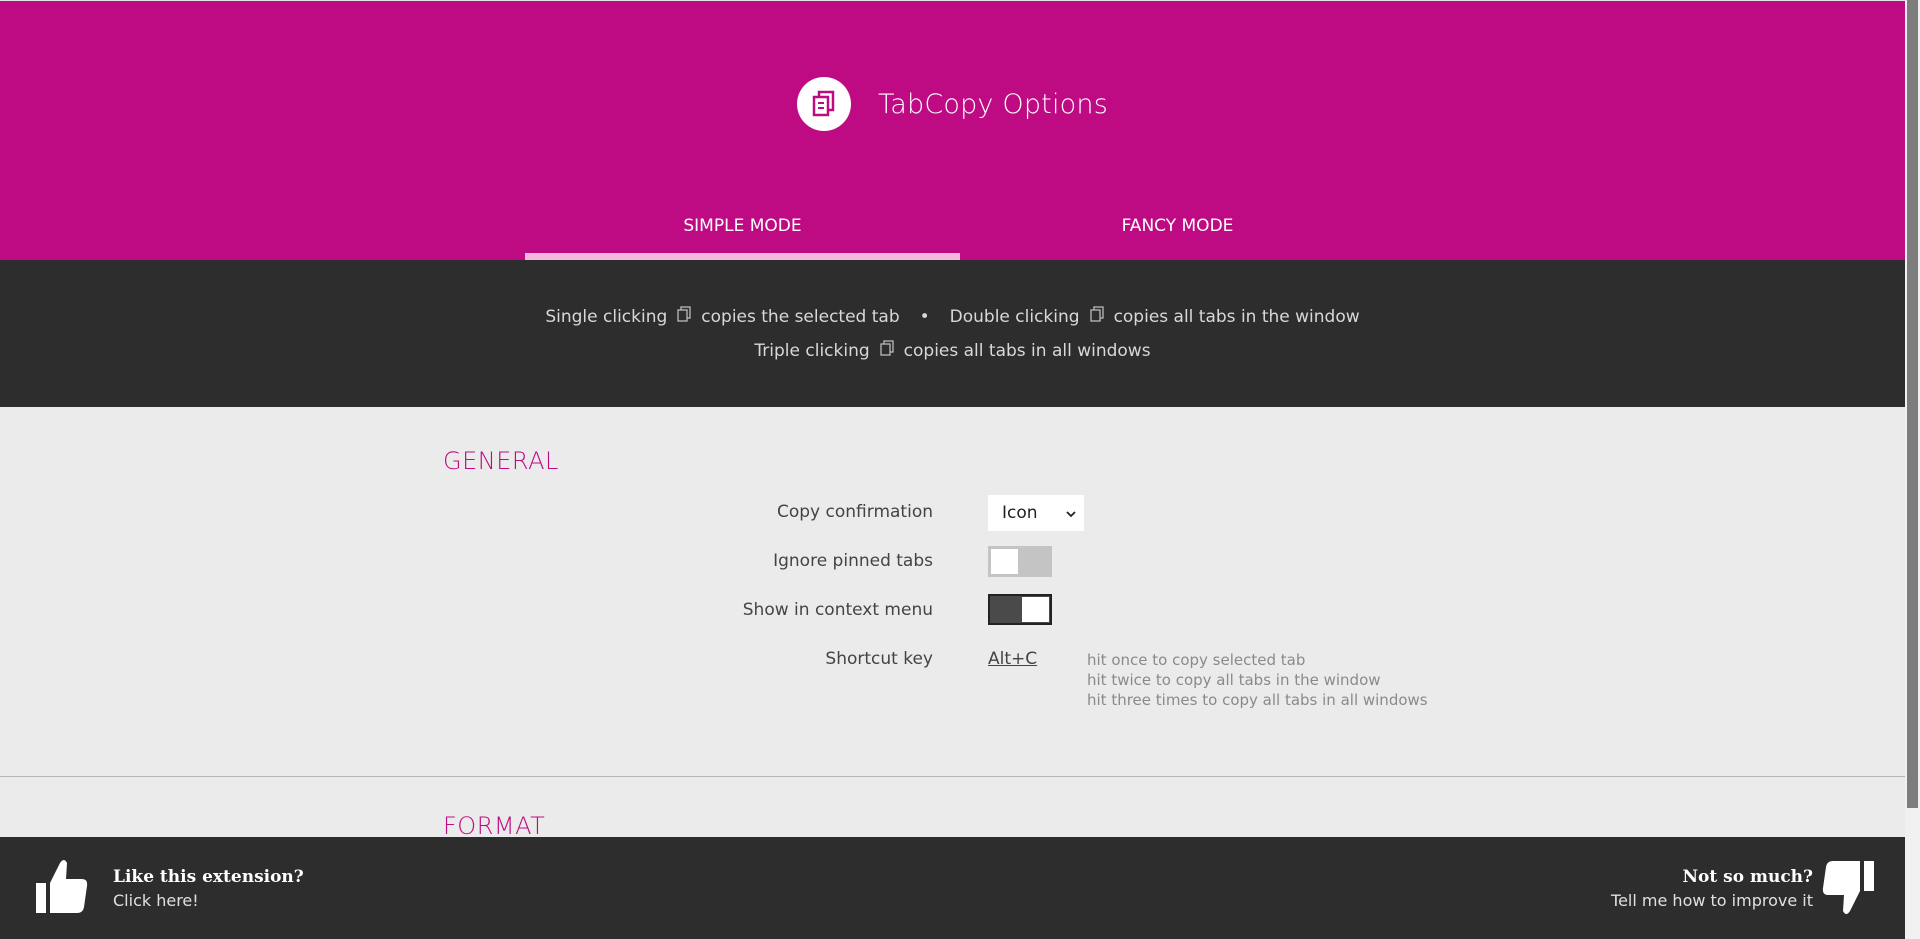 The width and height of the screenshot is (1920, 939). Describe the element at coordinates (1748, 877) in the screenshot. I see `dislike-title: Not so much?` at that location.